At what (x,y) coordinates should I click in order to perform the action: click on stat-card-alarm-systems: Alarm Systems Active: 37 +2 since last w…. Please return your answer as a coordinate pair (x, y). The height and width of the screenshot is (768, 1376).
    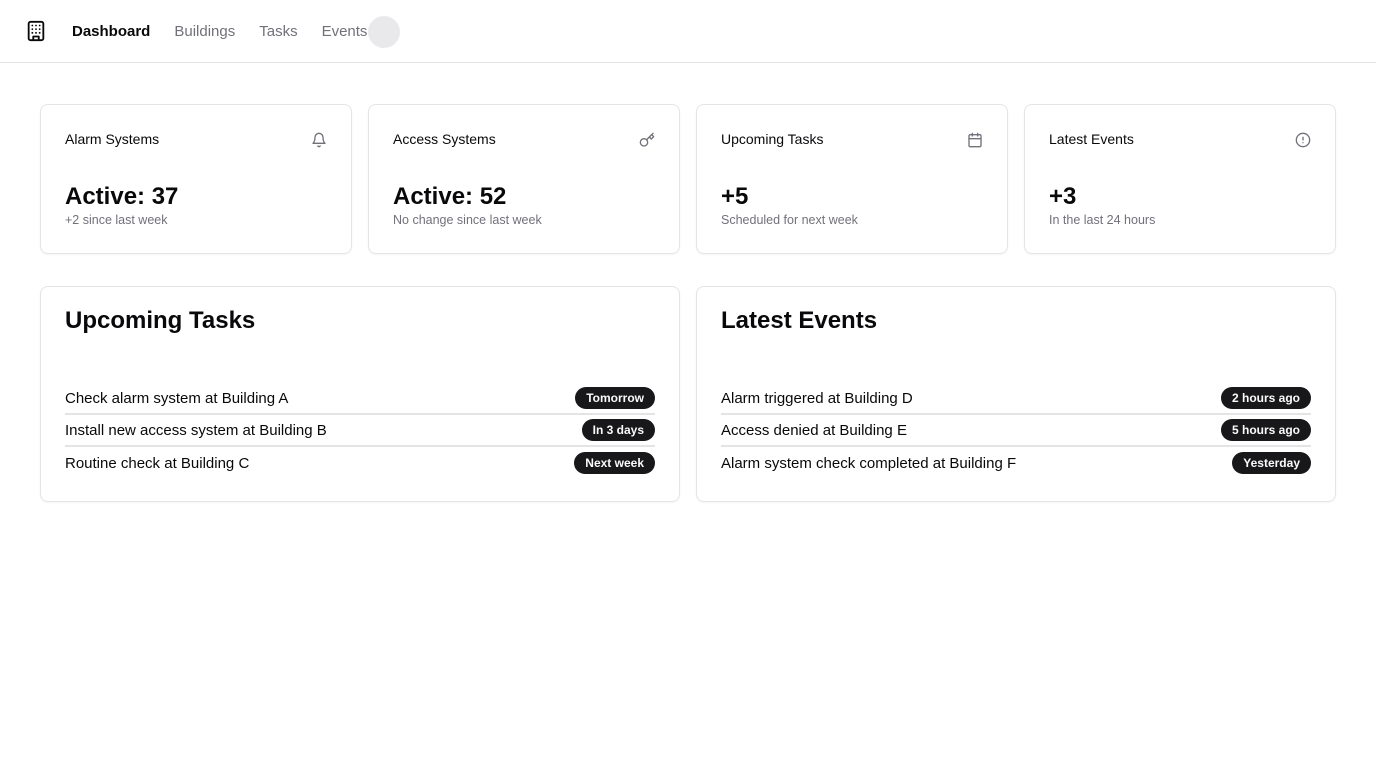
    Looking at the image, I should click on (196, 179).